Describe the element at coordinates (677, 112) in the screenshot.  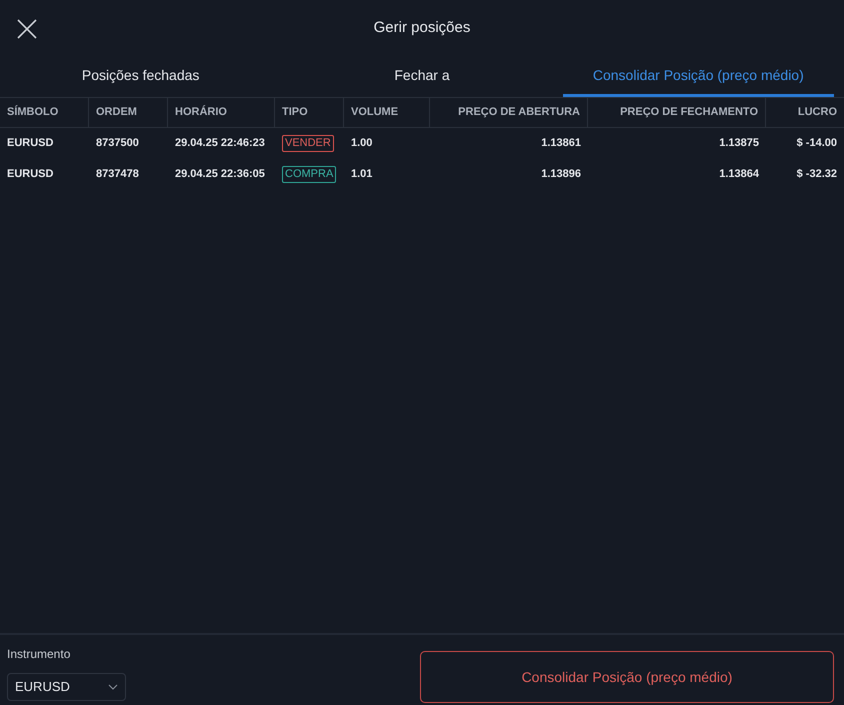
I see `column-header: PREÇO DE FECHAMENTO` at that location.